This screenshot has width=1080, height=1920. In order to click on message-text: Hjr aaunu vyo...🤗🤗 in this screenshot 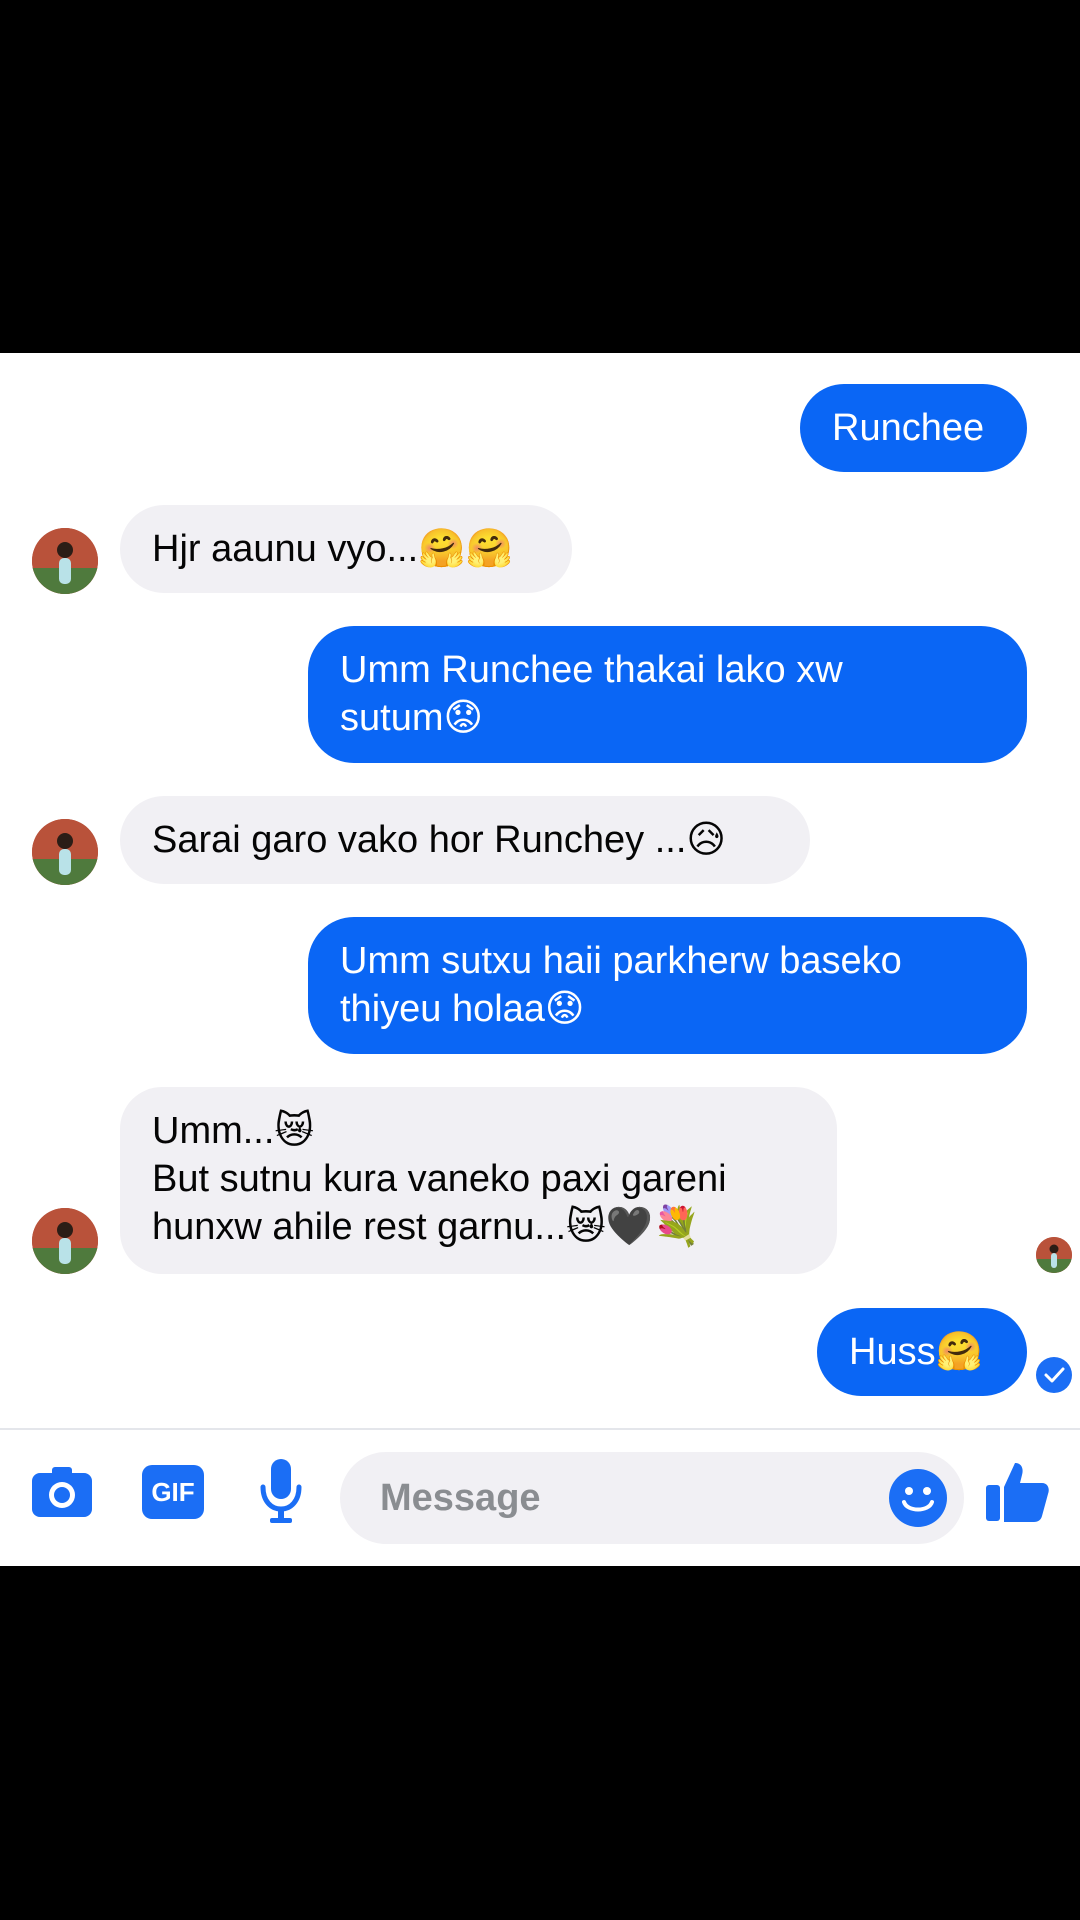, I will do `click(332, 549)`.